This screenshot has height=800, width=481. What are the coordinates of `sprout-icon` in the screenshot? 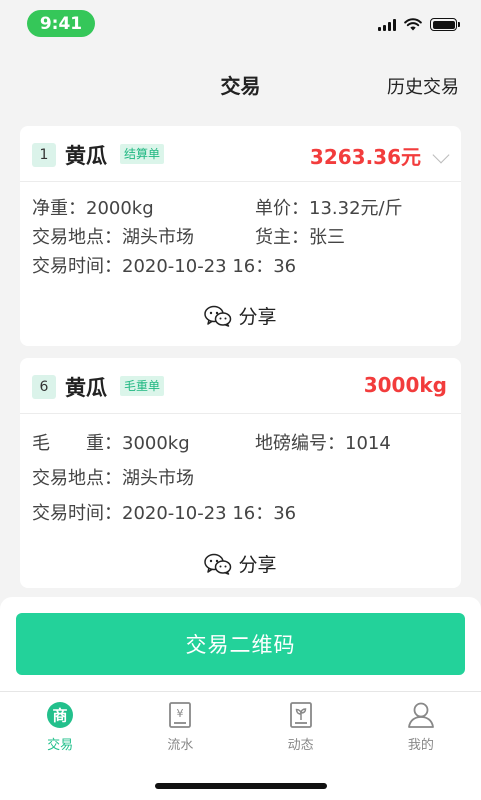 It's located at (301, 715).